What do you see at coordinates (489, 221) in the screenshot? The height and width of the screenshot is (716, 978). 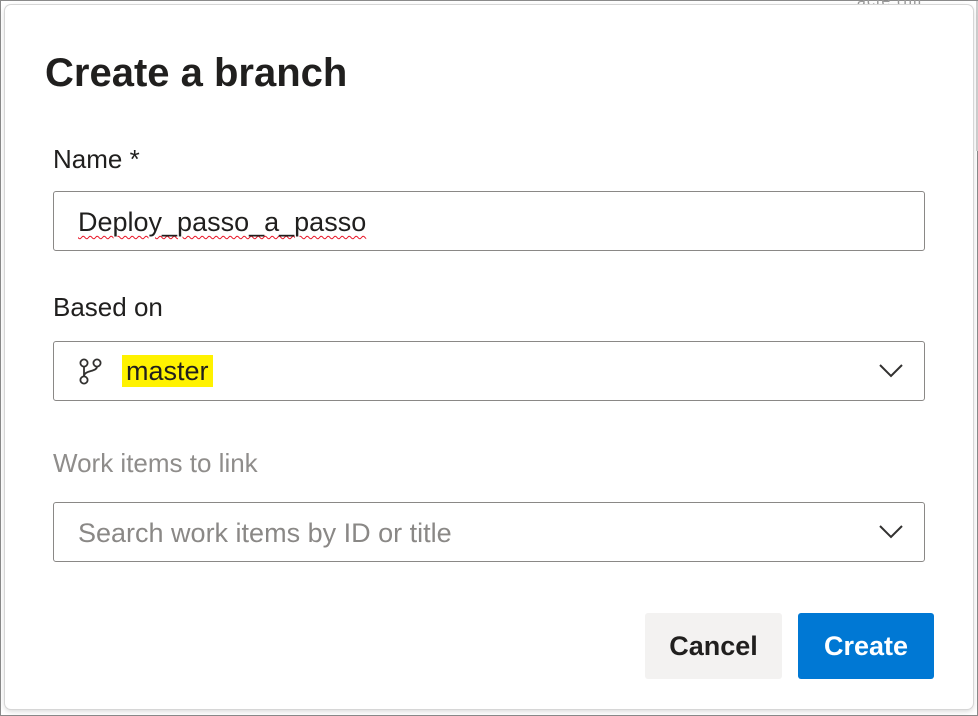 I see `name-input: Deploy_passo_a_passo` at bounding box center [489, 221].